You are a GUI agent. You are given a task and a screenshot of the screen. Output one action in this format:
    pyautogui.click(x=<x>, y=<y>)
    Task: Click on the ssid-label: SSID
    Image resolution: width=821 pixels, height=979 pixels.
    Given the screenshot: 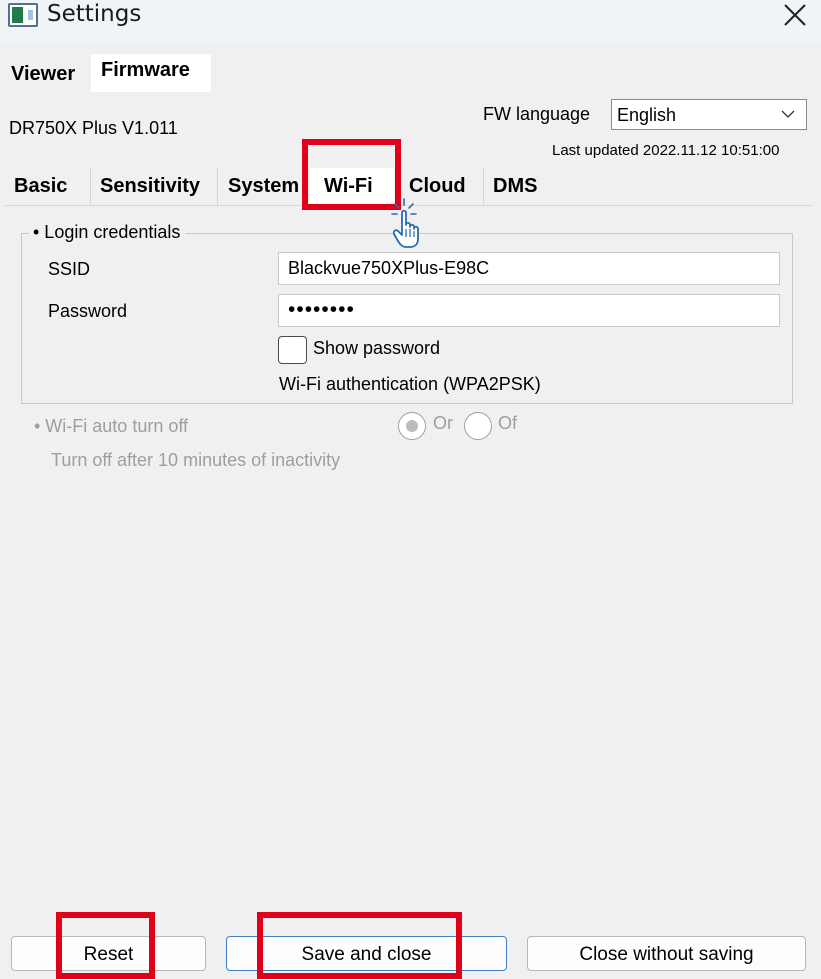 What is the action you would take?
    pyautogui.click(x=69, y=269)
    